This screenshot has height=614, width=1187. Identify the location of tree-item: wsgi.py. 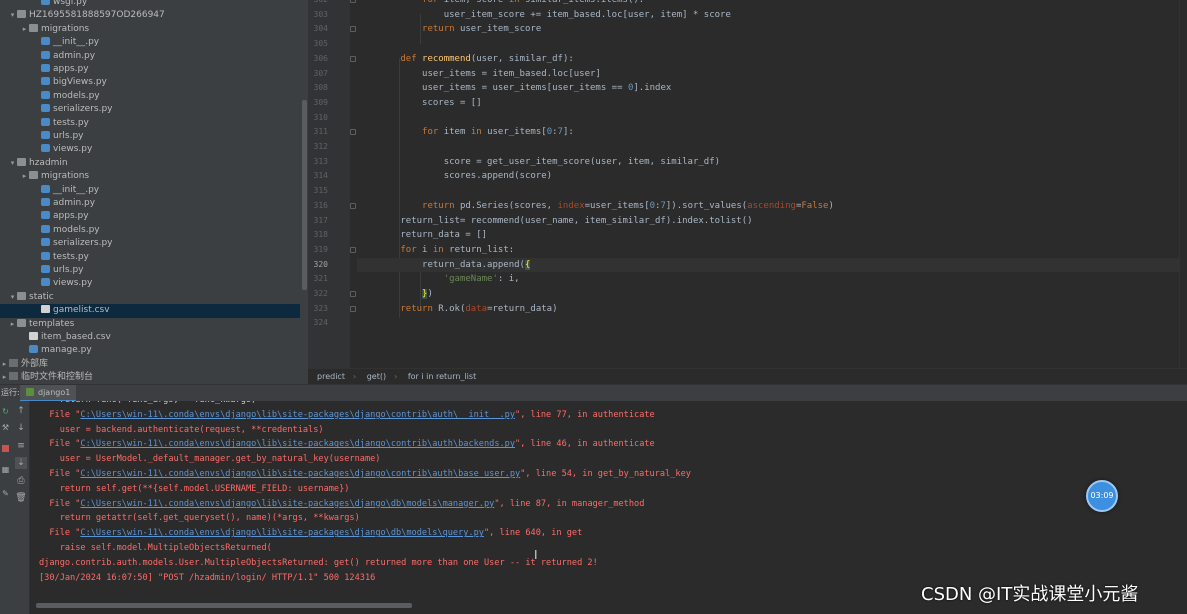
(150, 4).